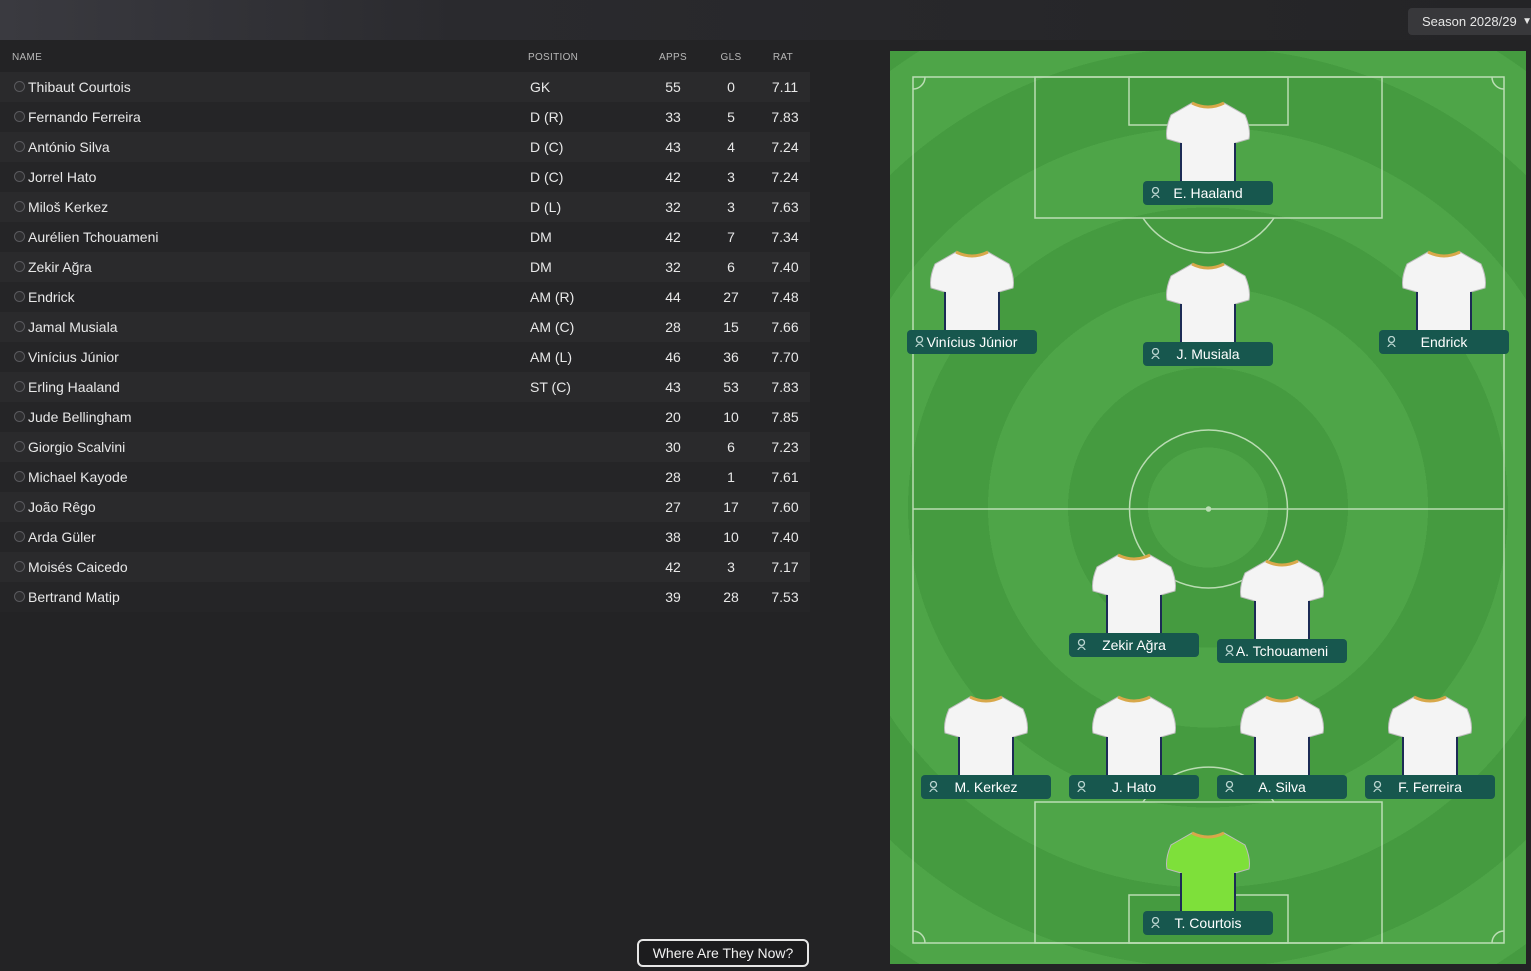 Image resolution: width=1531 pixels, height=971 pixels. I want to click on player-goals: 4, so click(731, 147).